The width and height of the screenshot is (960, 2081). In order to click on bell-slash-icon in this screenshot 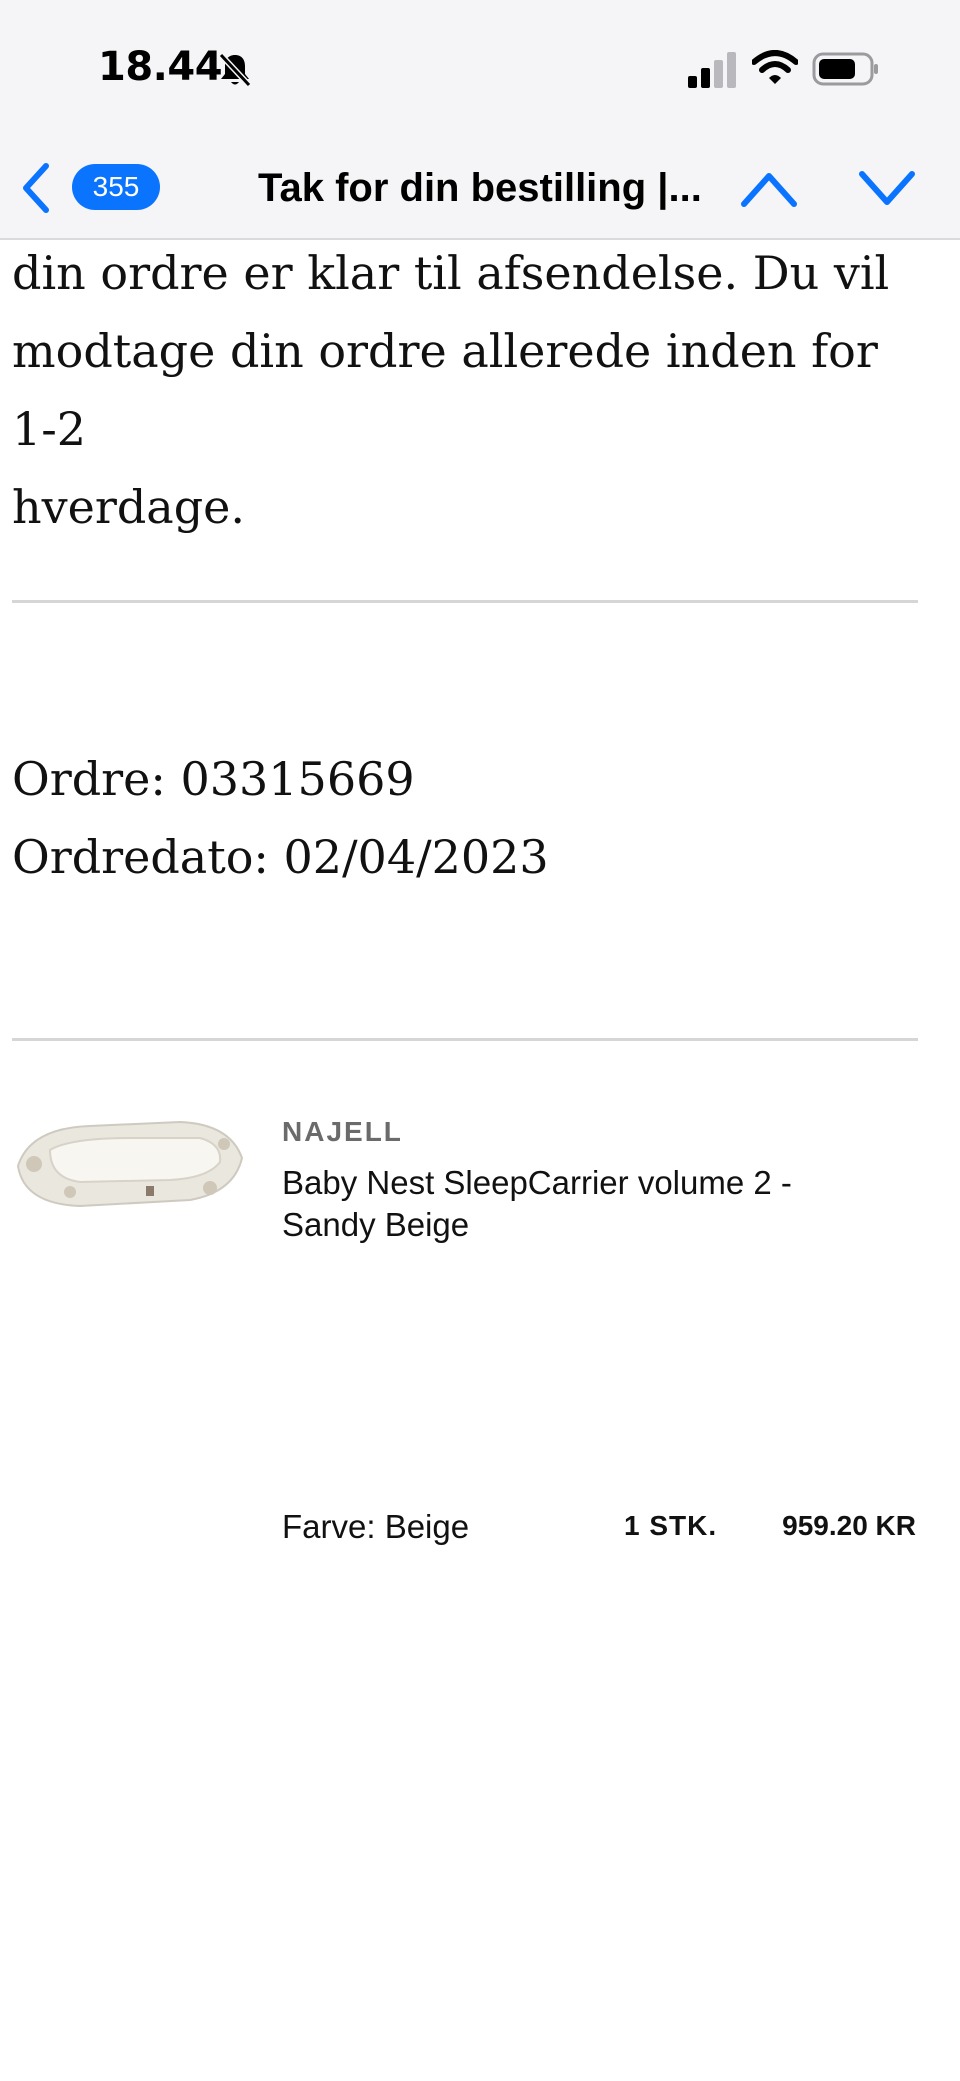, I will do `click(235, 70)`.